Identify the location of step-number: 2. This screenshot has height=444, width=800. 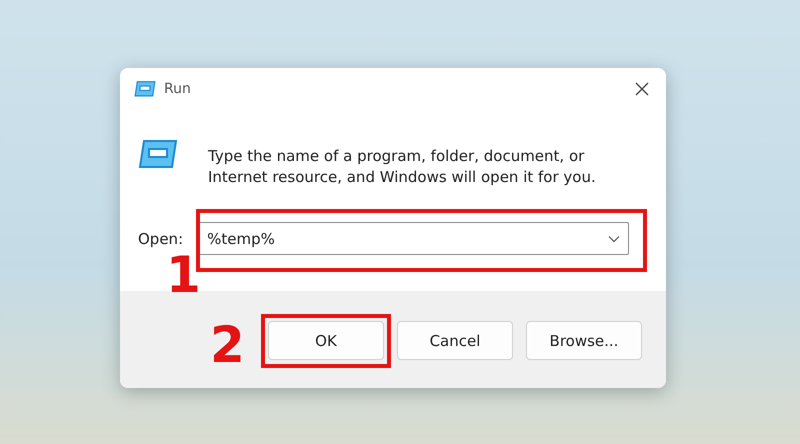
(227, 345).